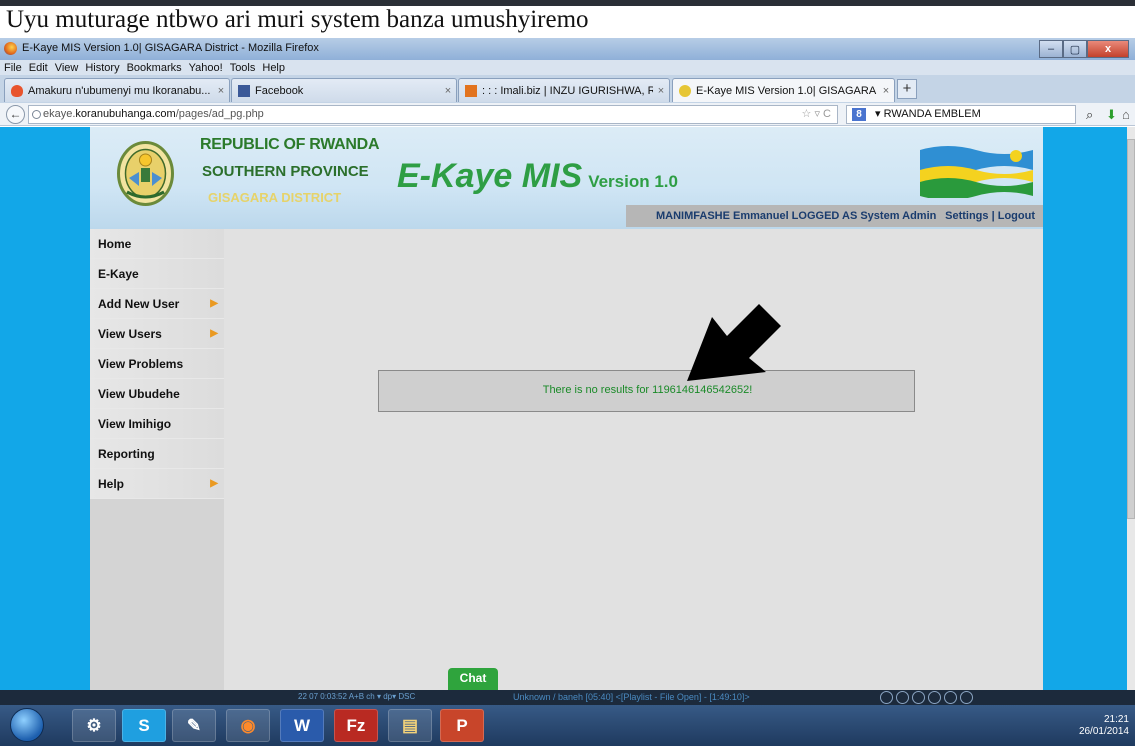 The width and height of the screenshot is (1135, 746). What do you see at coordinates (285, 171) in the screenshot?
I see `header-province: SOUTHERN PROVINCE` at bounding box center [285, 171].